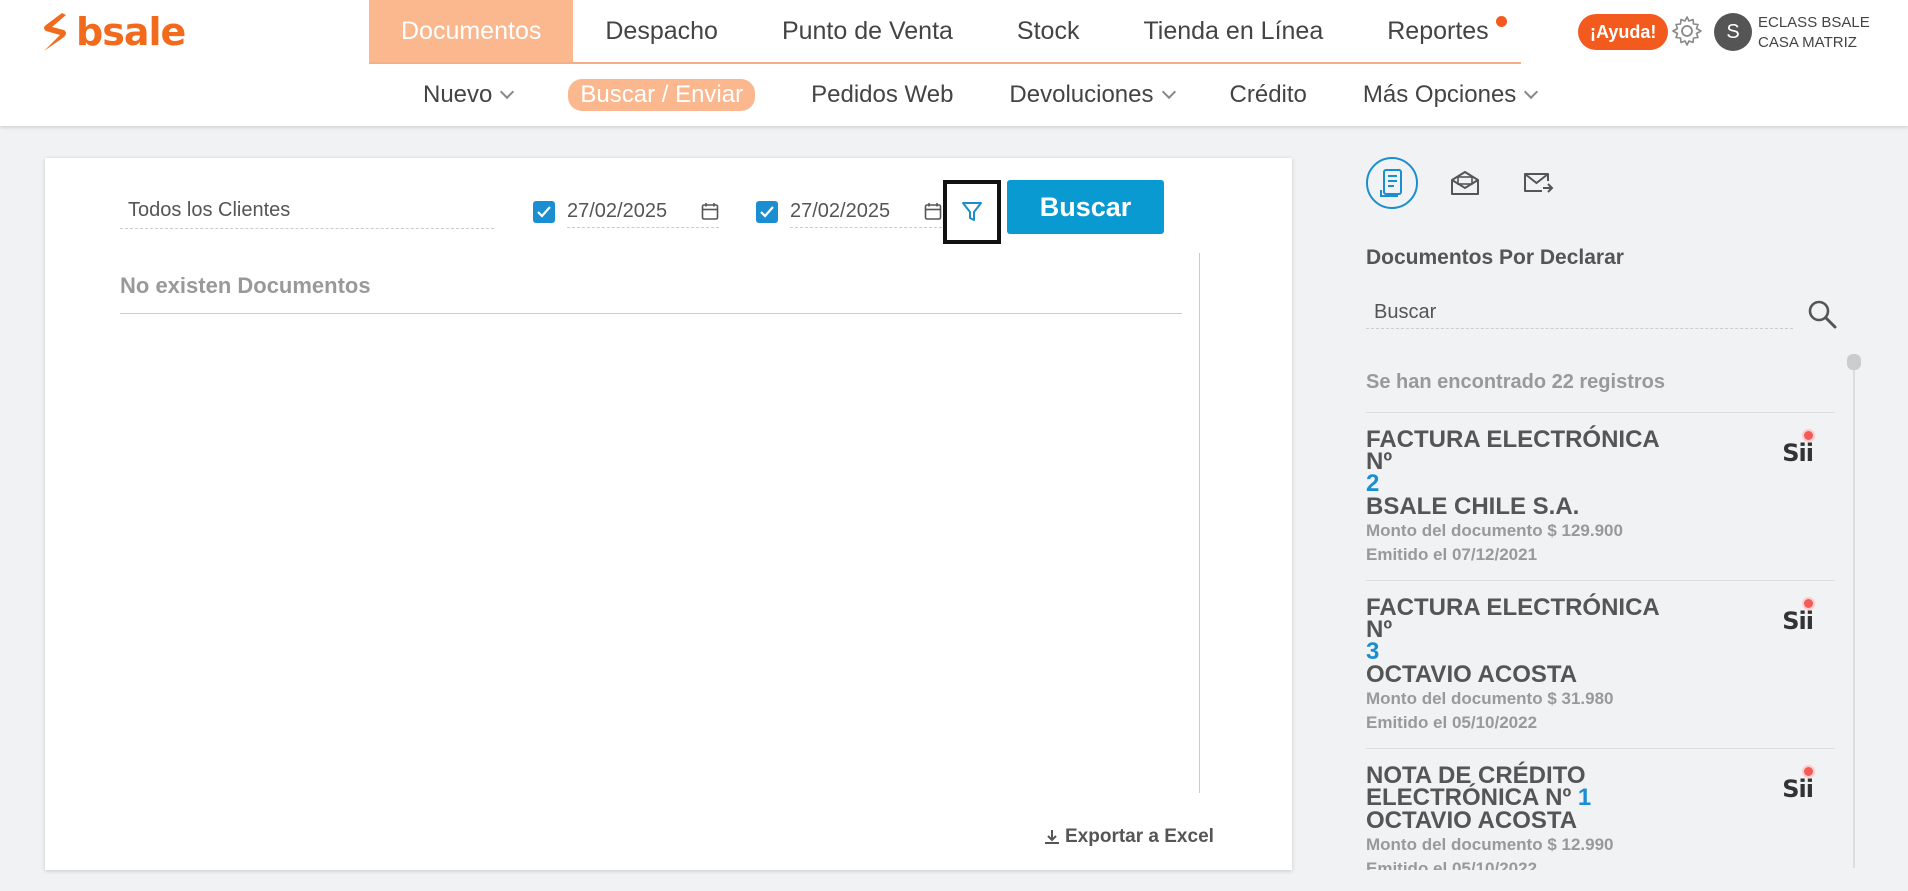  I want to click on nav-label: Punto de Venta, so click(867, 30).